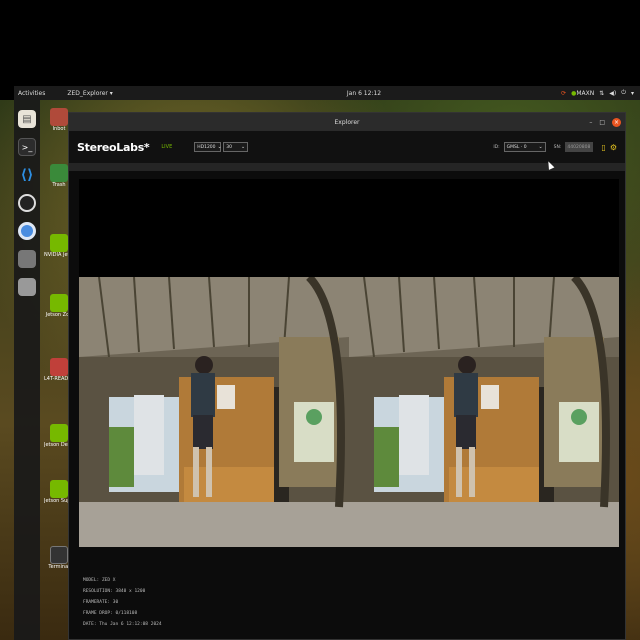 The width and height of the screenshot is (640, 640). I want to click on window-title: Explorer, so click(347, 122).